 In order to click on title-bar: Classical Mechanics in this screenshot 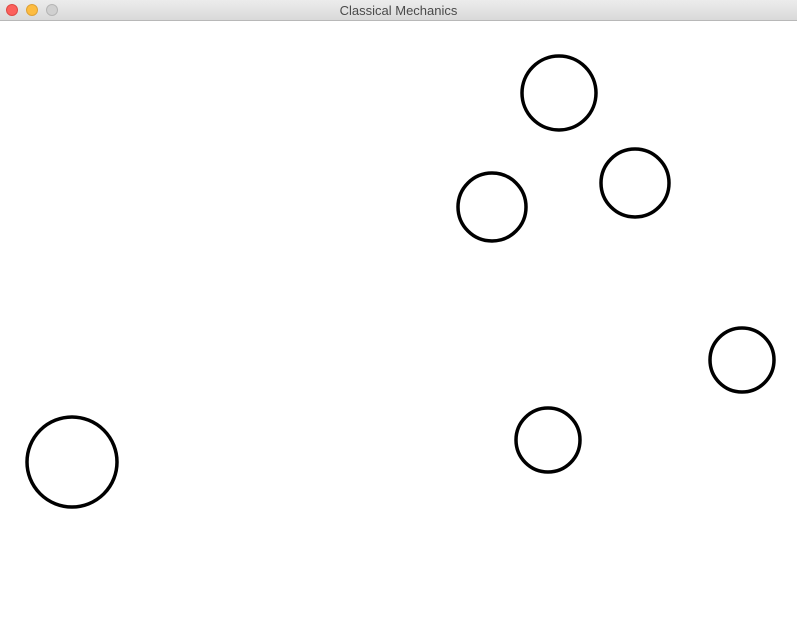, I will do `click(398, 10)`.